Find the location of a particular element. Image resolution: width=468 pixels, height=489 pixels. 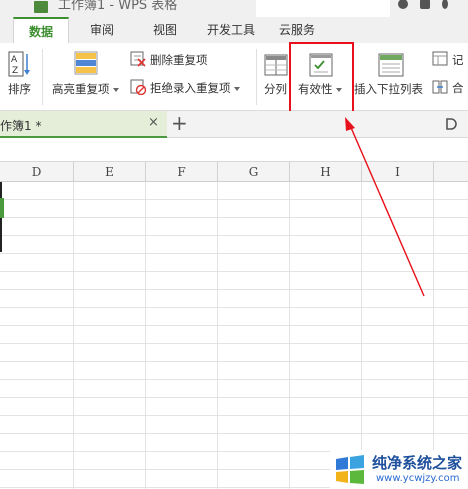

insert-dropdown-list-button: 插入下拉列表 is located at coordinates (391, 73).